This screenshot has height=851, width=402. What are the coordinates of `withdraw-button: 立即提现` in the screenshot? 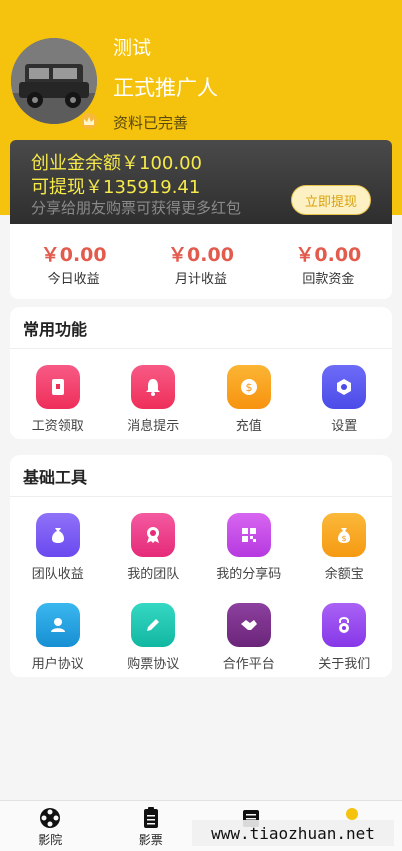 It's located at (331, 200).